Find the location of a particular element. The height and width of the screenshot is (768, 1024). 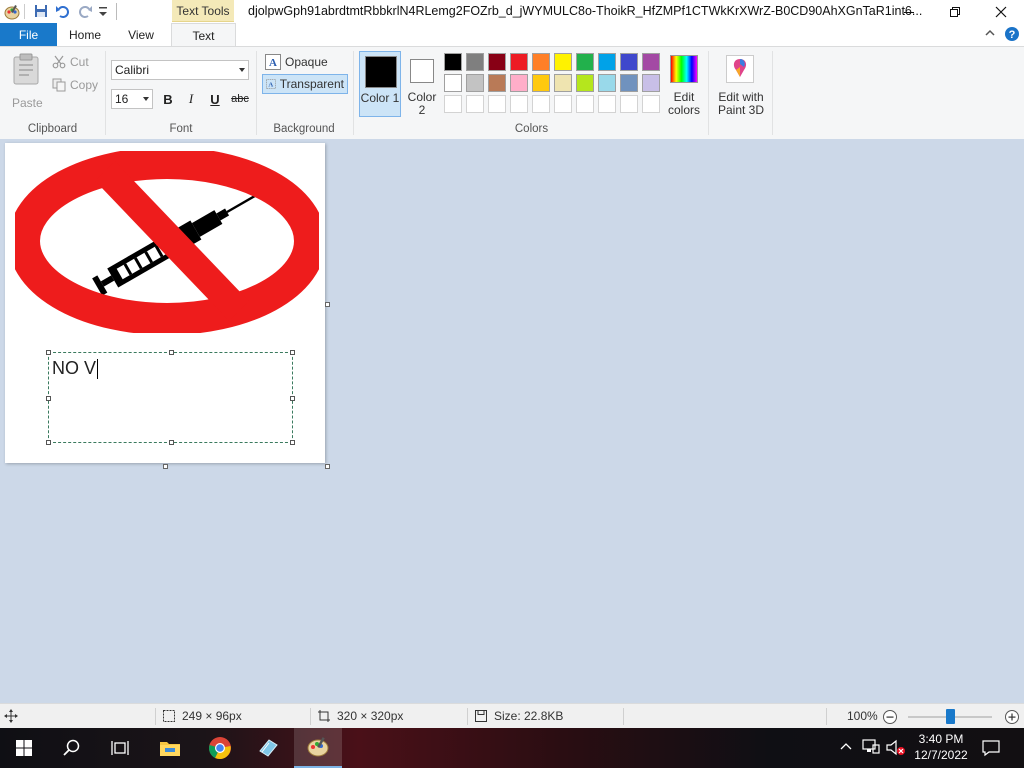

quick-access-dropdown-icon is located at coordinates (103, 13).